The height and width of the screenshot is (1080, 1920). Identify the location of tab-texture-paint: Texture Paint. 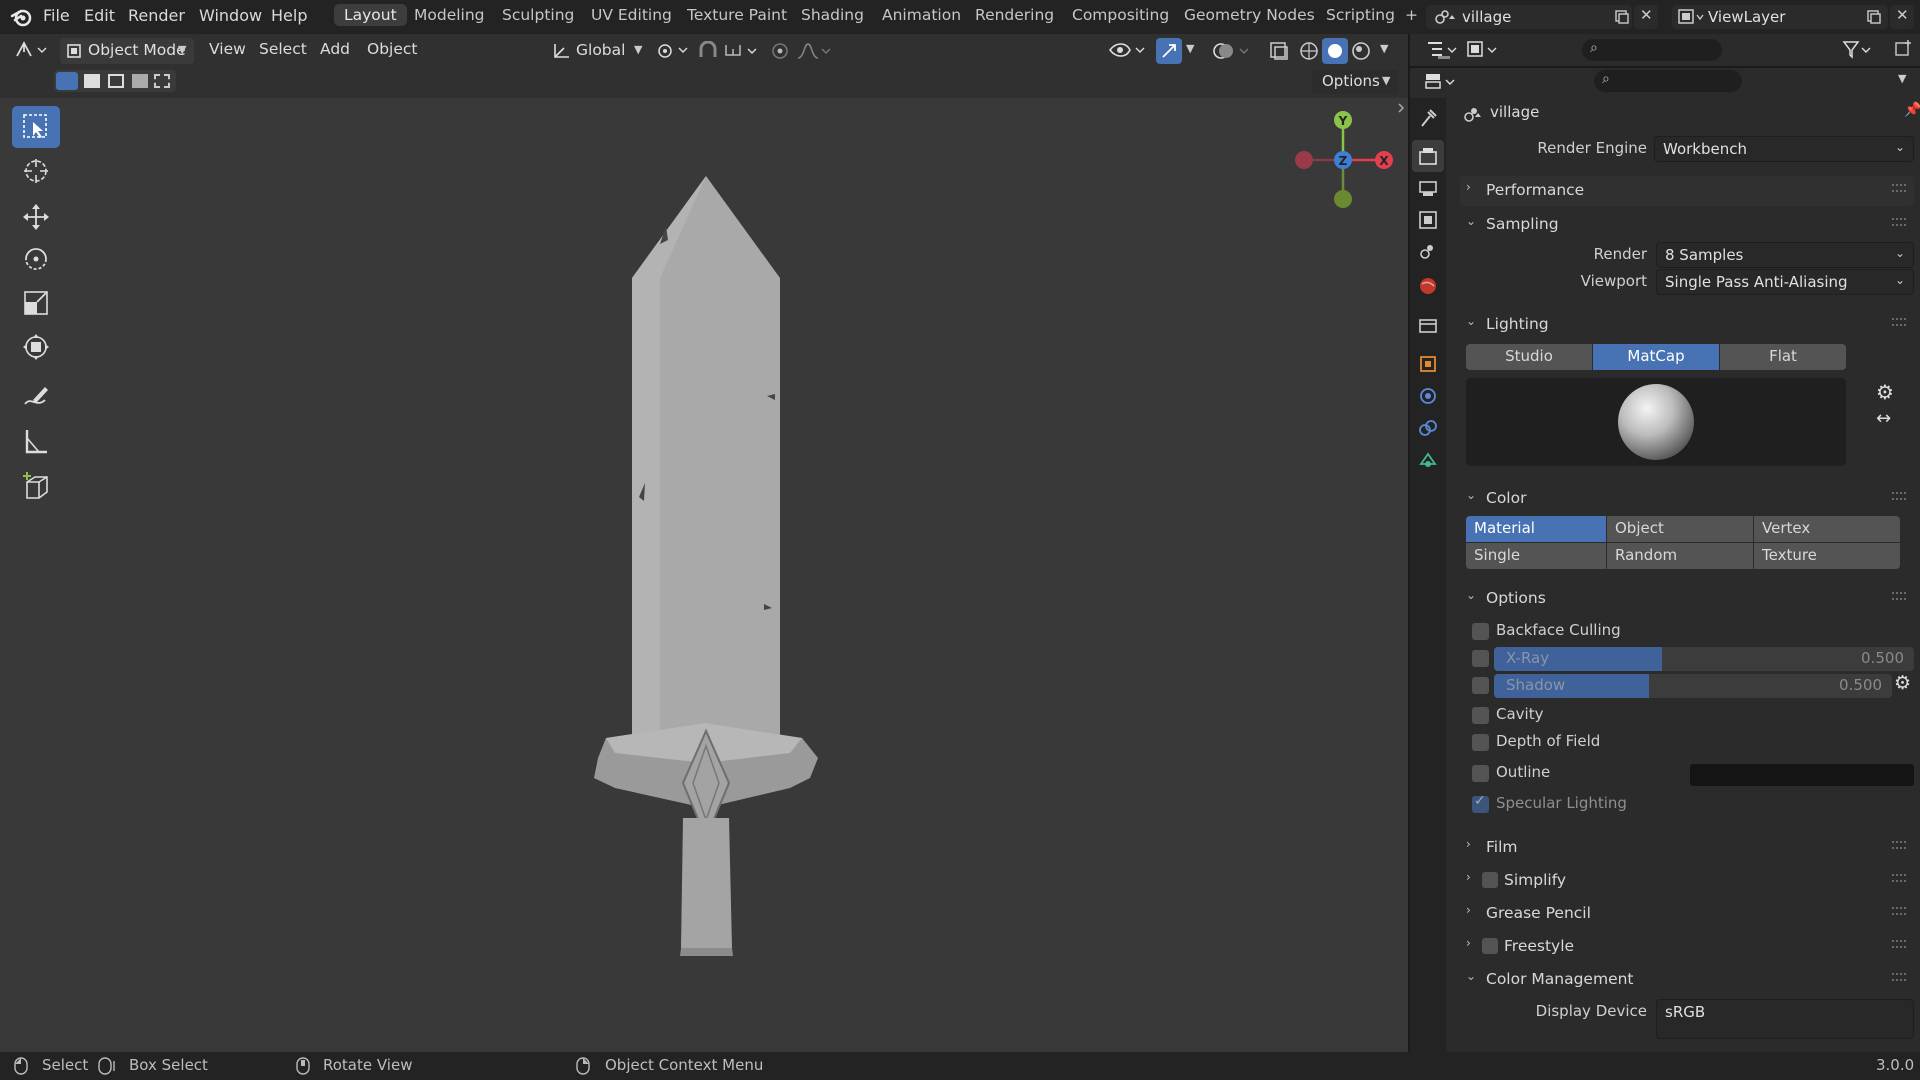
(737, 15).